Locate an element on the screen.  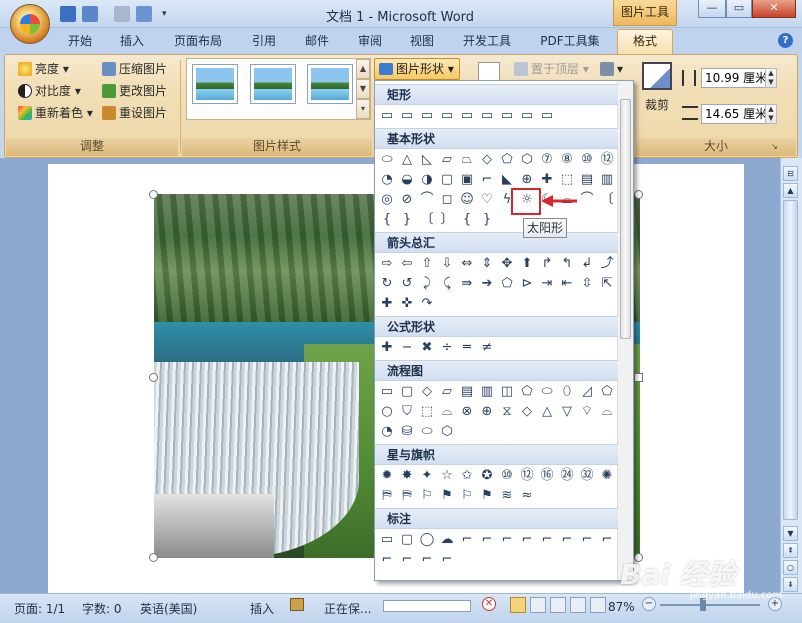
arrow-shape: ✚ is located at coordinates (387, 304).